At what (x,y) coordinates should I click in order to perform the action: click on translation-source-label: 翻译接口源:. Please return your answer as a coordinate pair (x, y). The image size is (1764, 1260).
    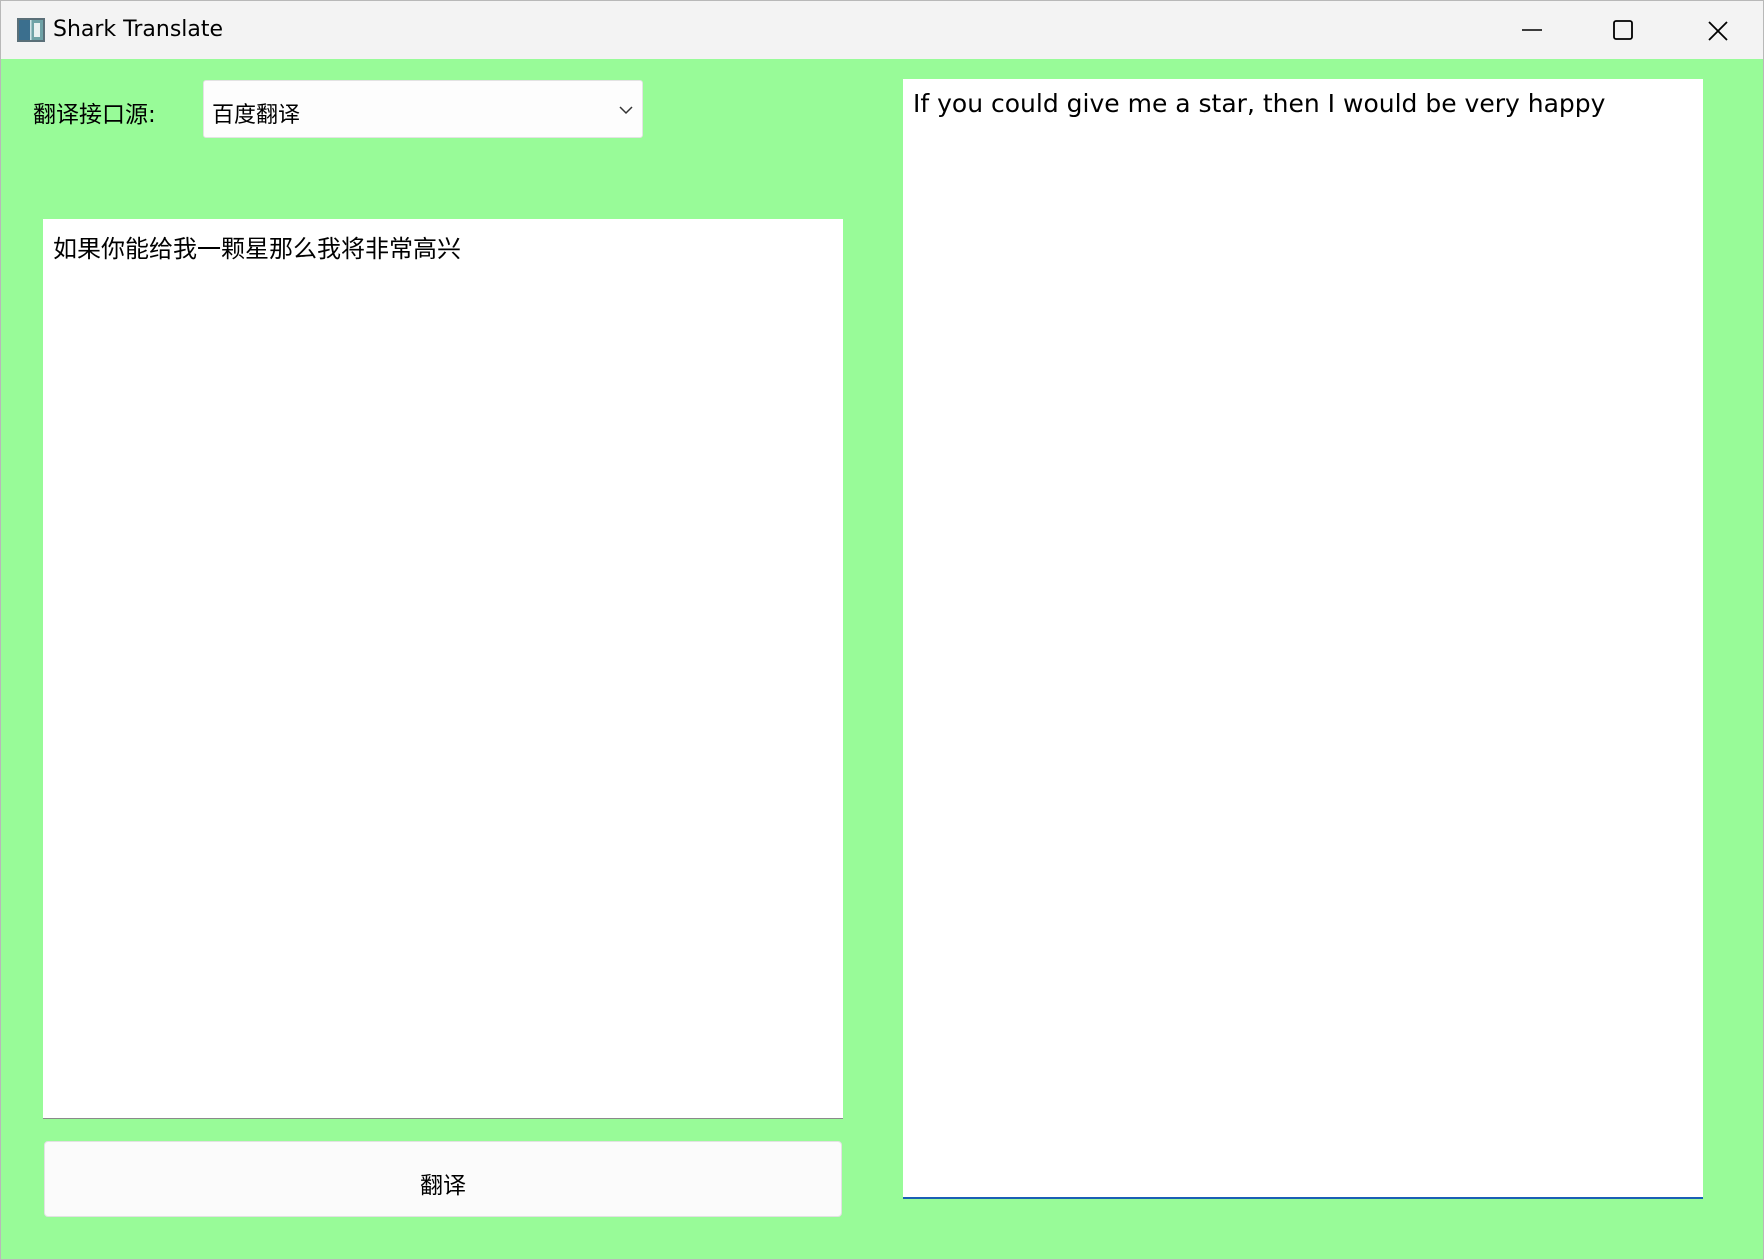
    Looking at the image, I should click on (94, 115).